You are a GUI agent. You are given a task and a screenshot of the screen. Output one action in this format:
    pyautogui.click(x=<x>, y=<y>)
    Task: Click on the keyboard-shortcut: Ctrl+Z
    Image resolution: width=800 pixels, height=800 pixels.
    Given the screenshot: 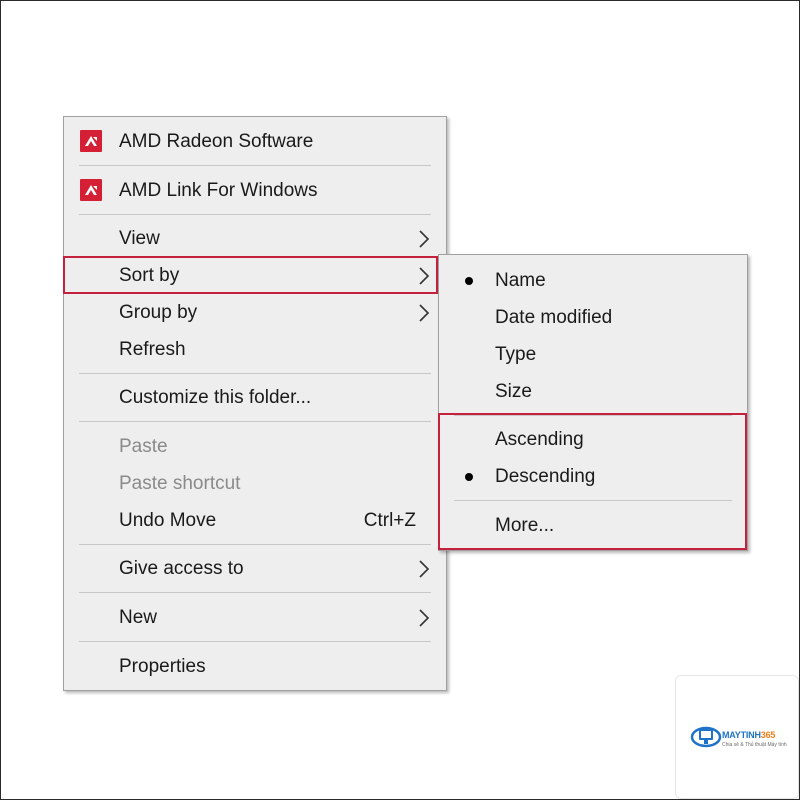 What is the action you would take?
    pyautogui.click(x=389, y=520)
    